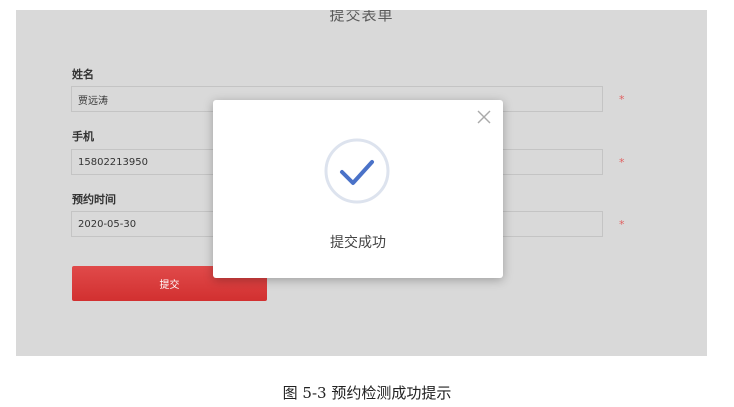 Image resolution: width=734 pixels, height=407 pixels. What do you see at coordinates (94, 199) in the screenshot?
I see `appointment-time-label: 预约时间` at bounding box center [94, 199].